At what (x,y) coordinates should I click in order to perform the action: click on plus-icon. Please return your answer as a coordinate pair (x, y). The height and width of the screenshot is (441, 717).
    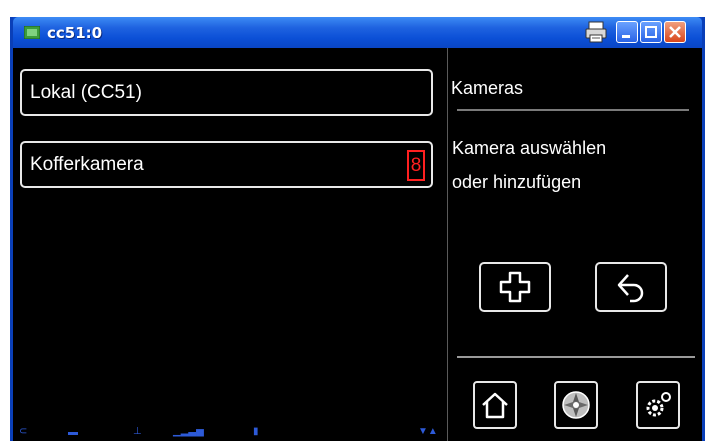
    Looking at the image, I should click on (515, 287).